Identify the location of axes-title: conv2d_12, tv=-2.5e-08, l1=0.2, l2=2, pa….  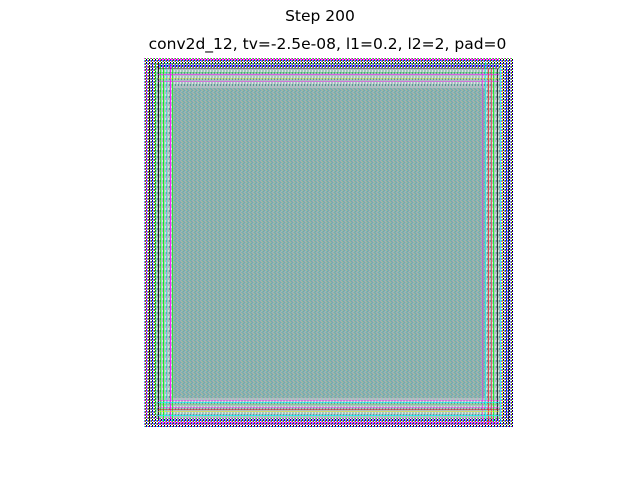
(327, 44).